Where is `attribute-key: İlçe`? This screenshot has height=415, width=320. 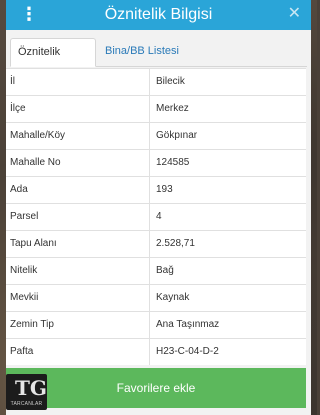 attribute-key: İlçe is located at coordinates (18, 108).